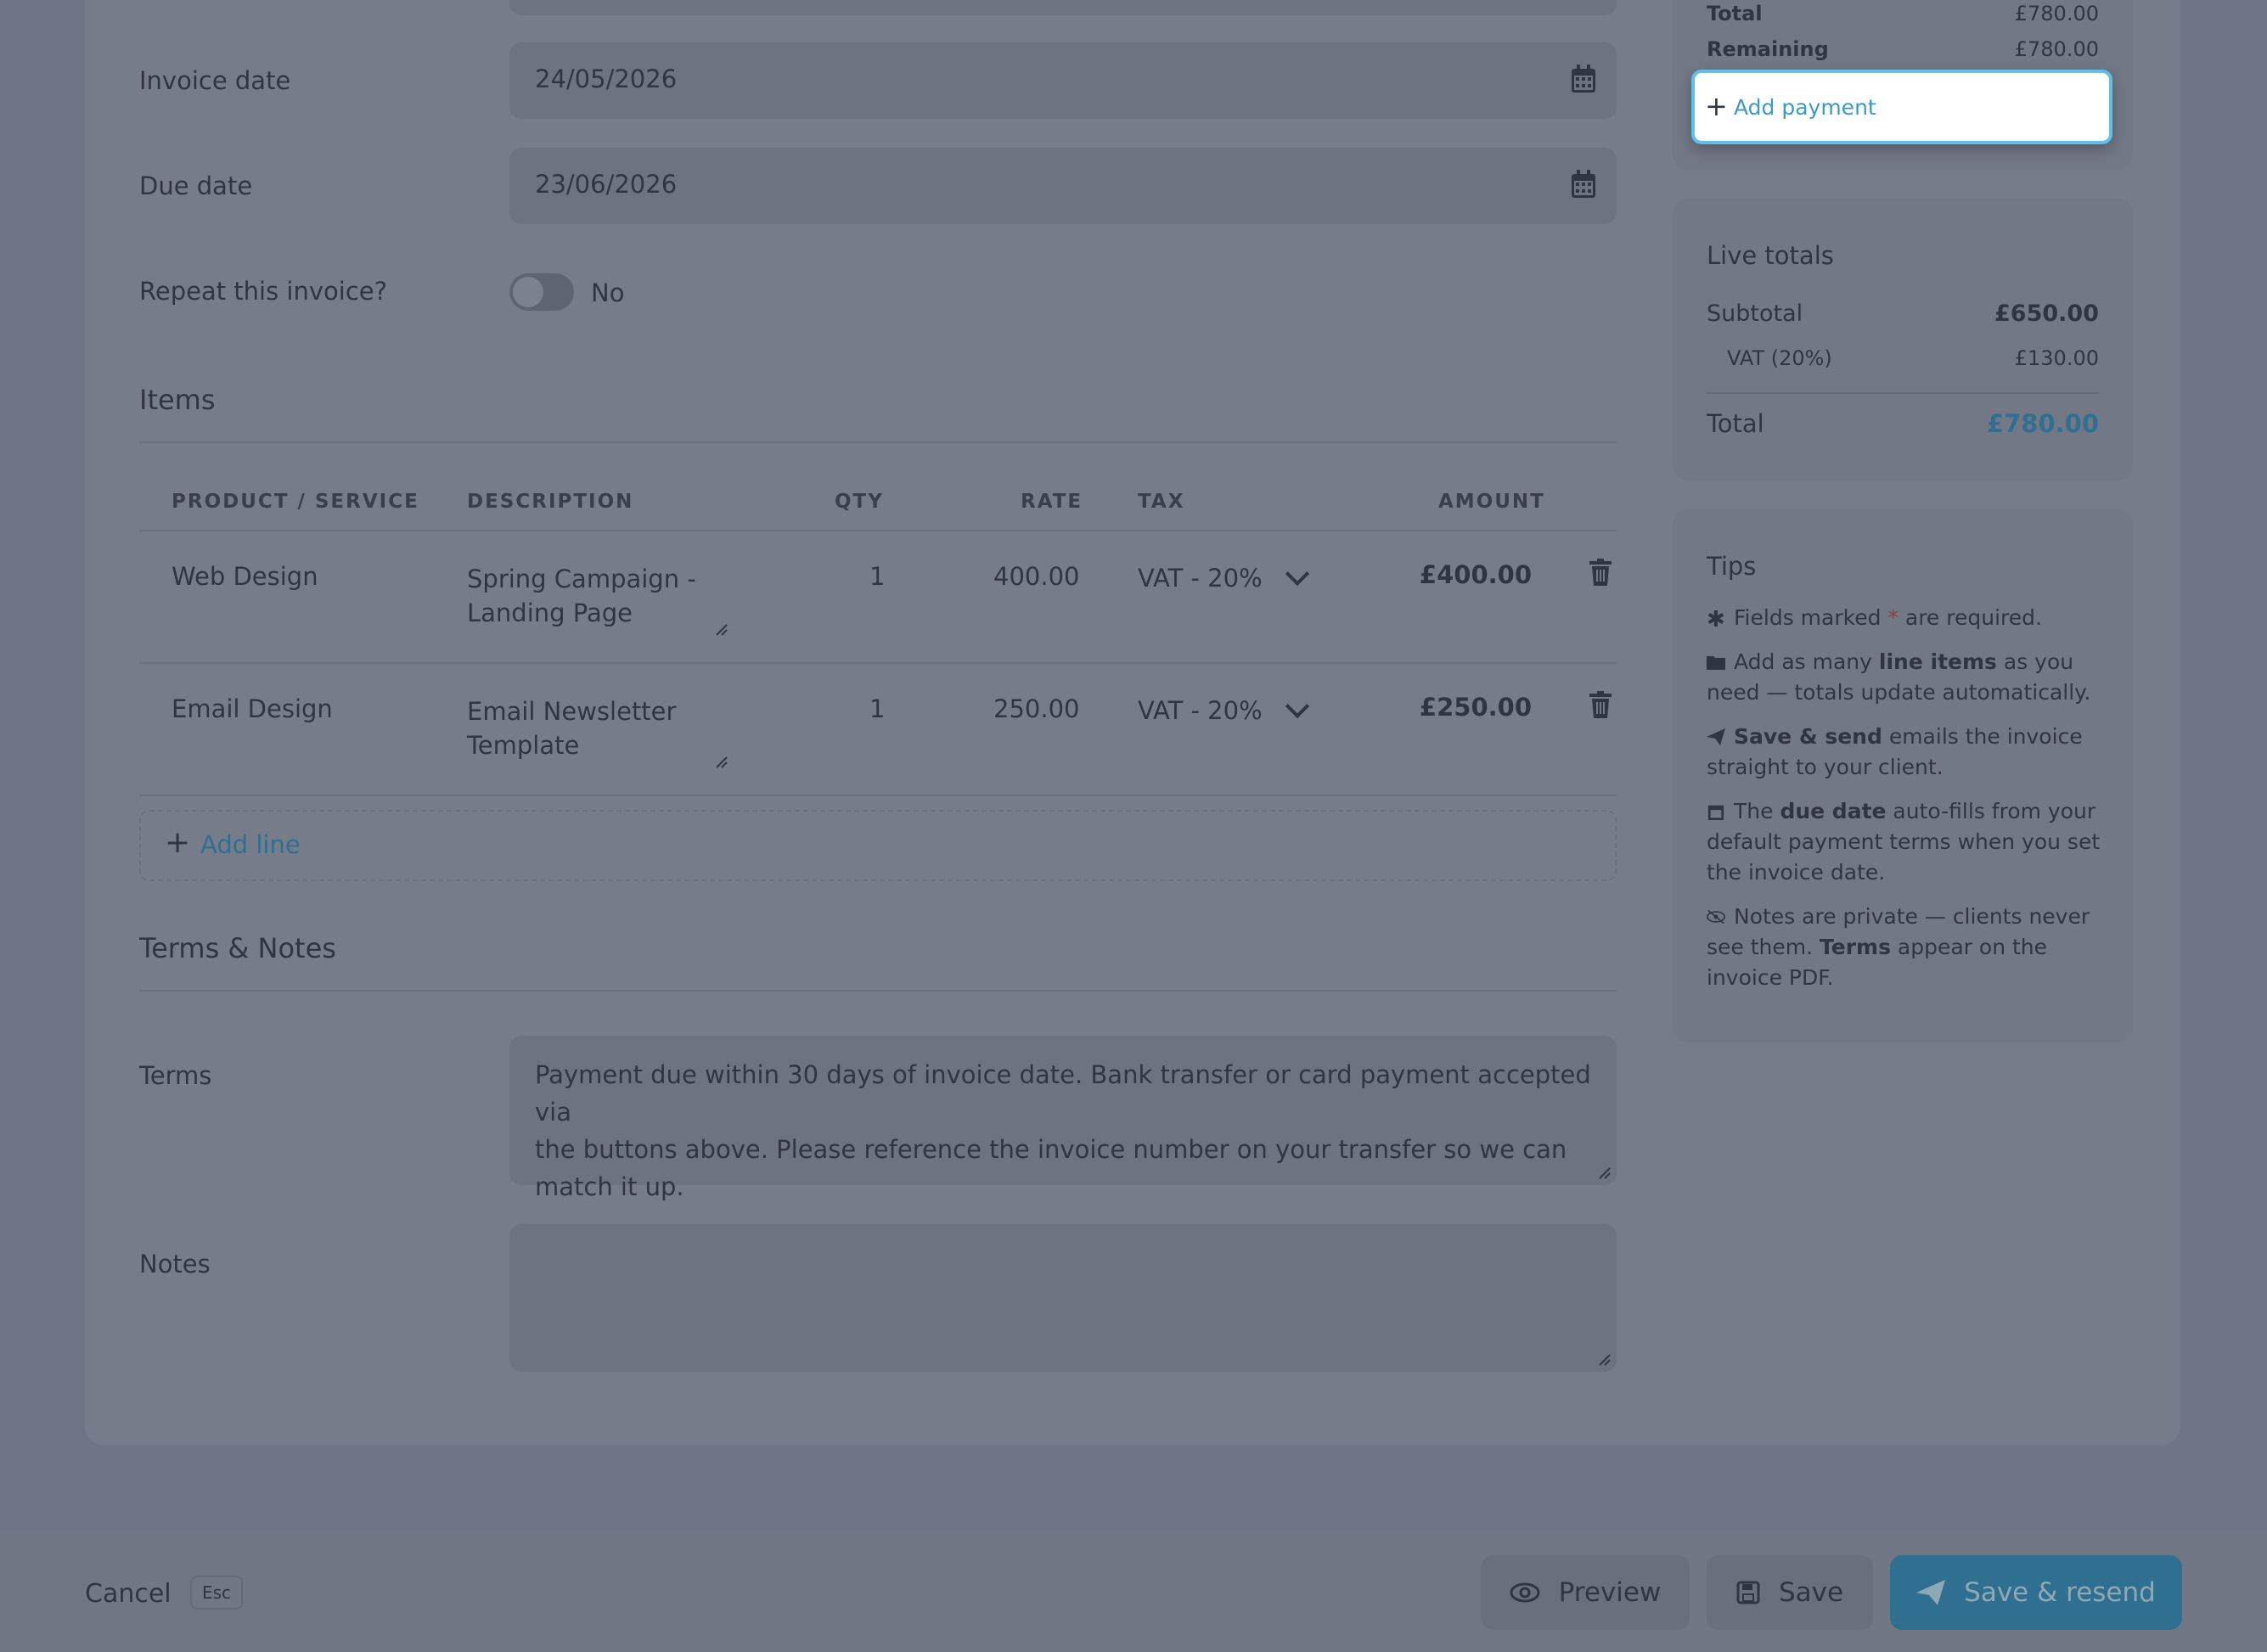  I want to click on payments-remaining-row: Remaining £780.00, so click(1903, 49).